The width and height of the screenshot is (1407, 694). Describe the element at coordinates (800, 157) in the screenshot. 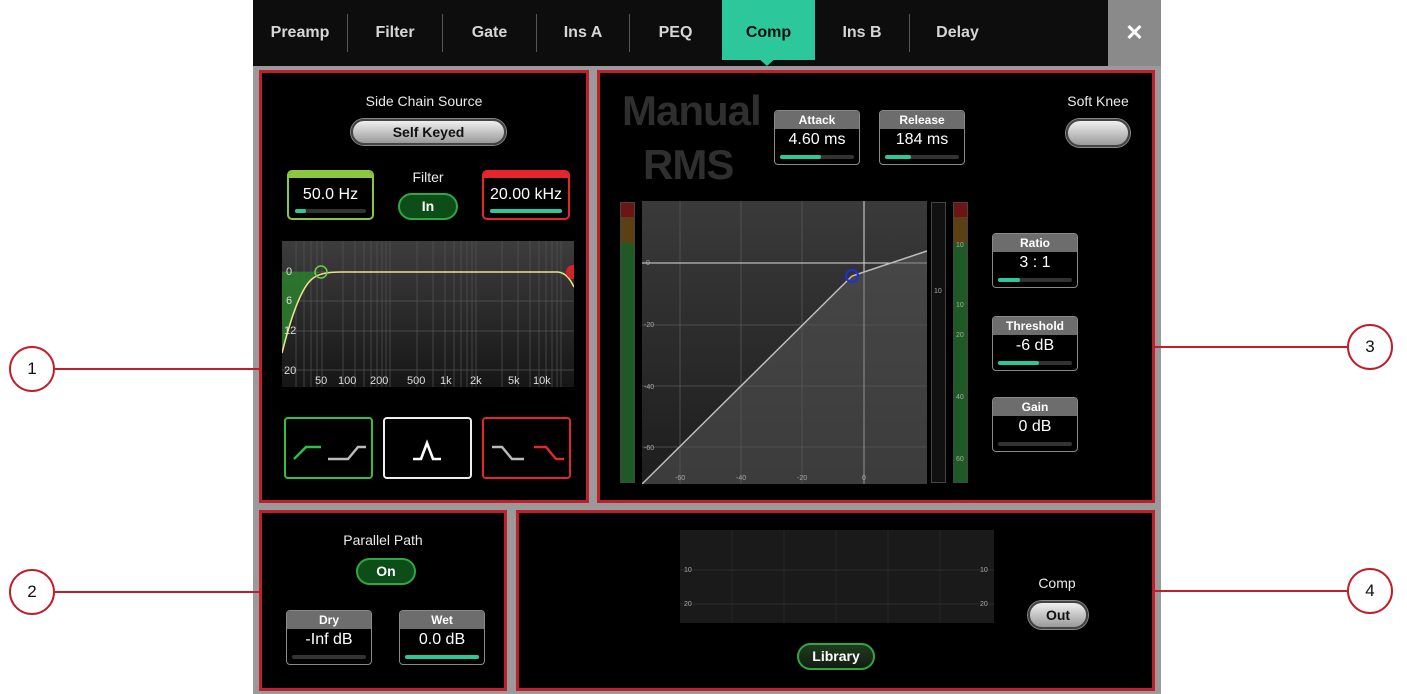

I see `attack-slider-fill` at that location.